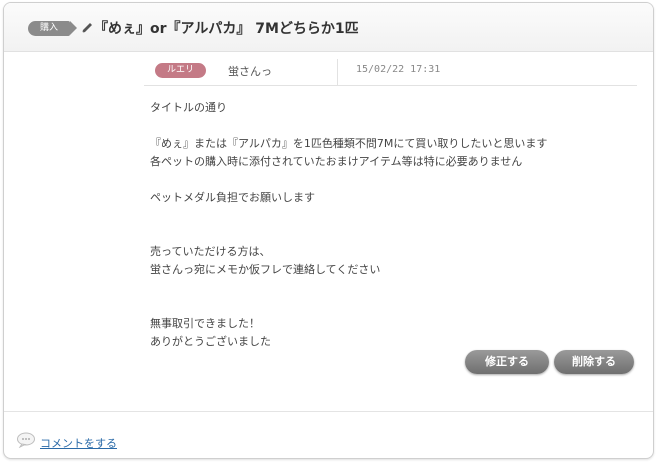 This screenshot has width=659, height=465. What do you see at coordinates (507, 362) in the screenshot?
I see `edit-button: 修正する` at bounding box center [507, 362].